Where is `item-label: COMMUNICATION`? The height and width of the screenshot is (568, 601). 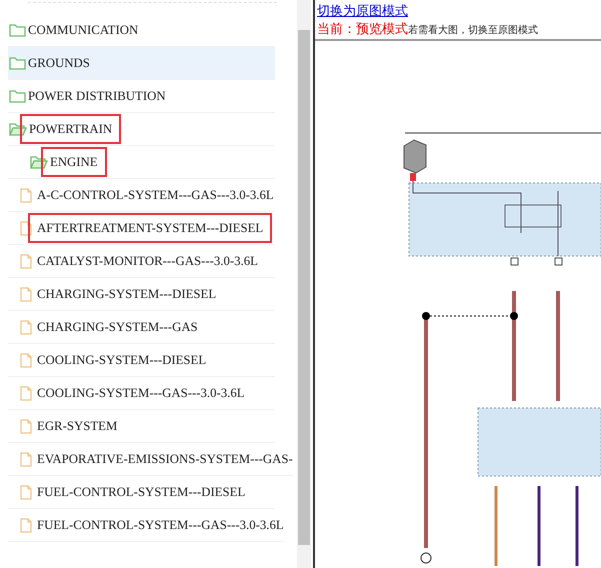
item-label: COMMUNICATION is located at coordinates (83, 30).